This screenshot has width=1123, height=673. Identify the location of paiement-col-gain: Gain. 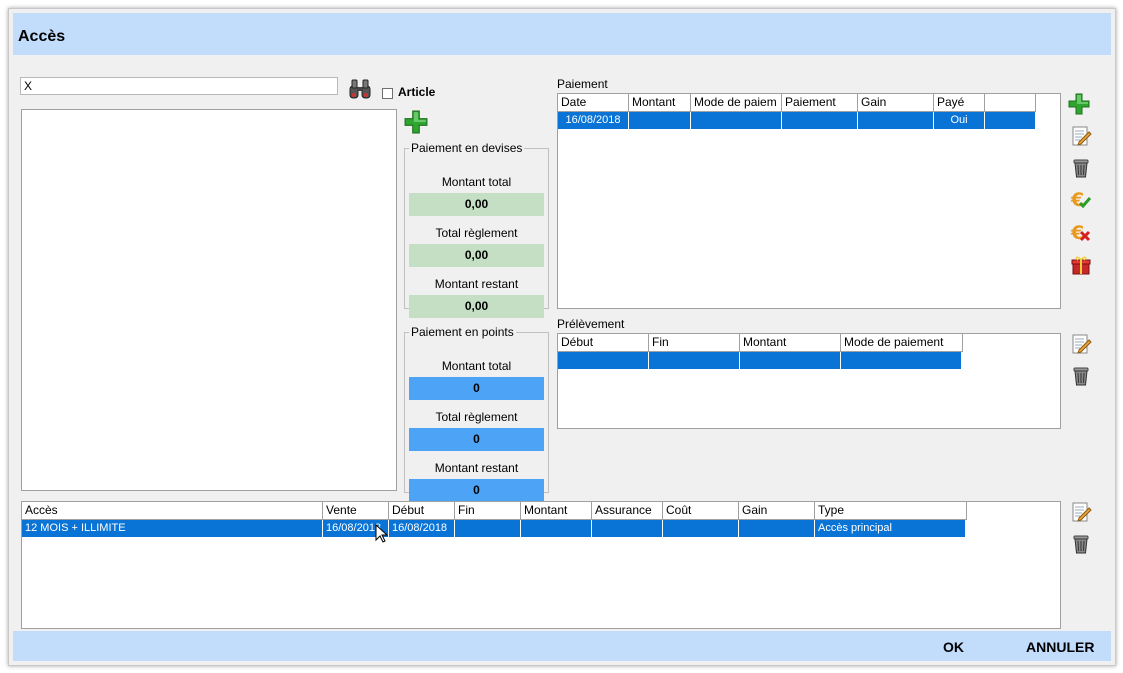
(896, 103).